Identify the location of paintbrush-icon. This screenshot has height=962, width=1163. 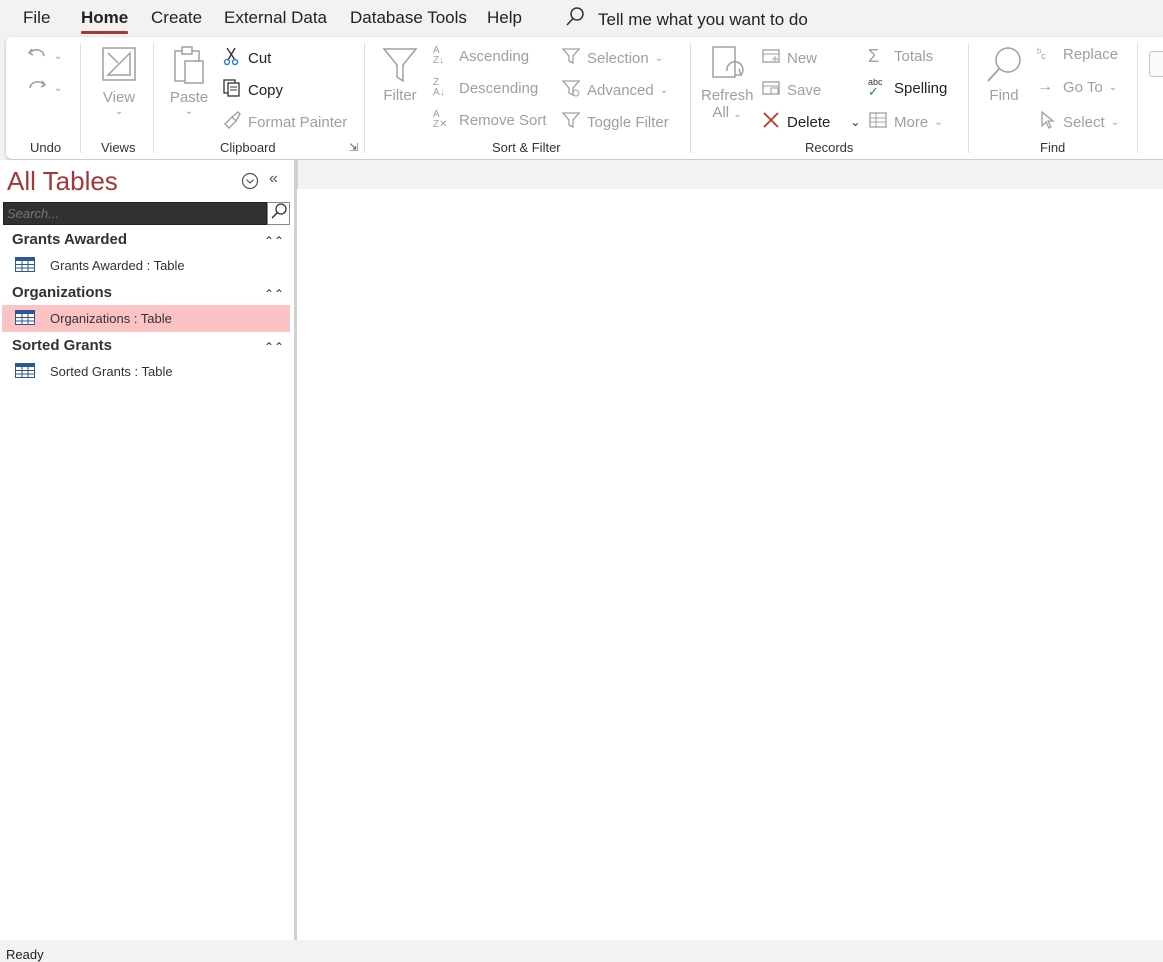
(232, 122).